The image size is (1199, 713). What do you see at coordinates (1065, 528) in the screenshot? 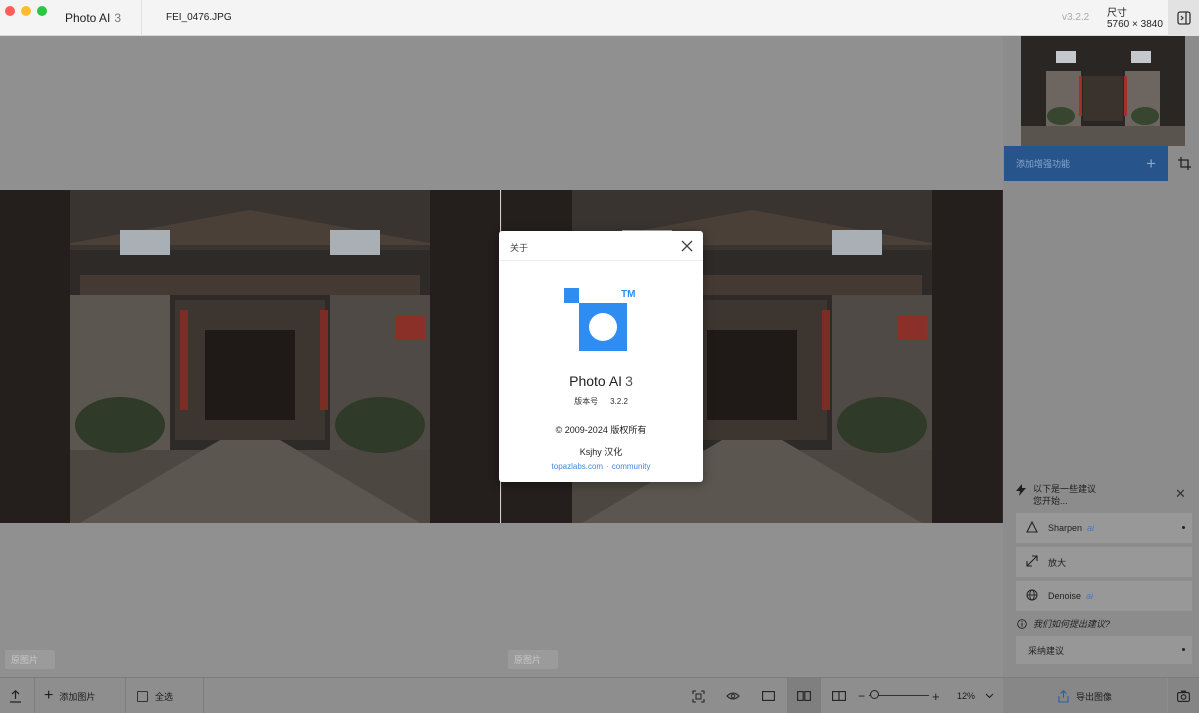
I see `suggestion-label: Sharpen` at bounding box center [1065, 528].